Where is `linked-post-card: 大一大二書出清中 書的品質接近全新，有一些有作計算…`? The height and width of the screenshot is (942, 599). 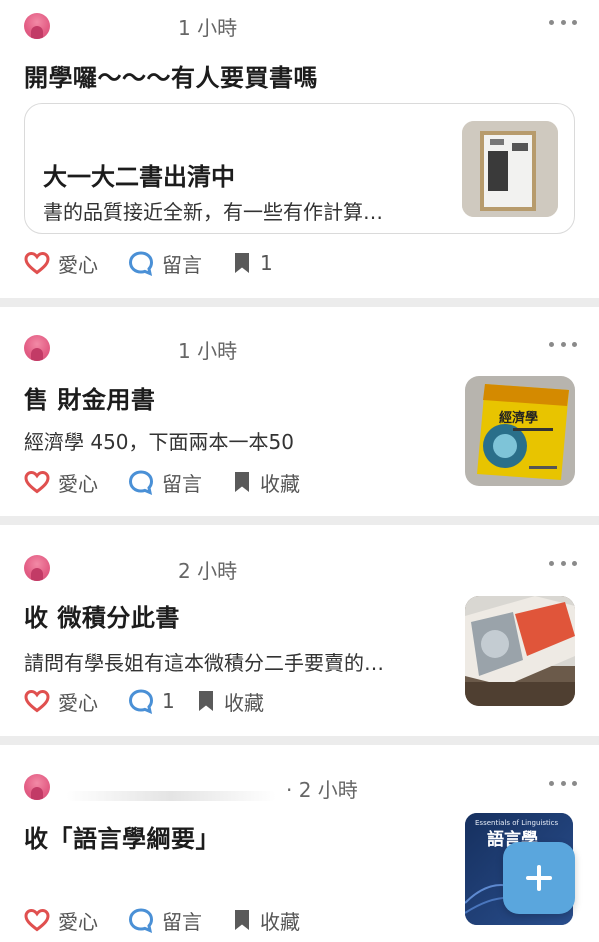
linked-post-card: 大一大二書出清中 書的品質接近全新，有一些有作計算… is located at coordinates (299, 168).